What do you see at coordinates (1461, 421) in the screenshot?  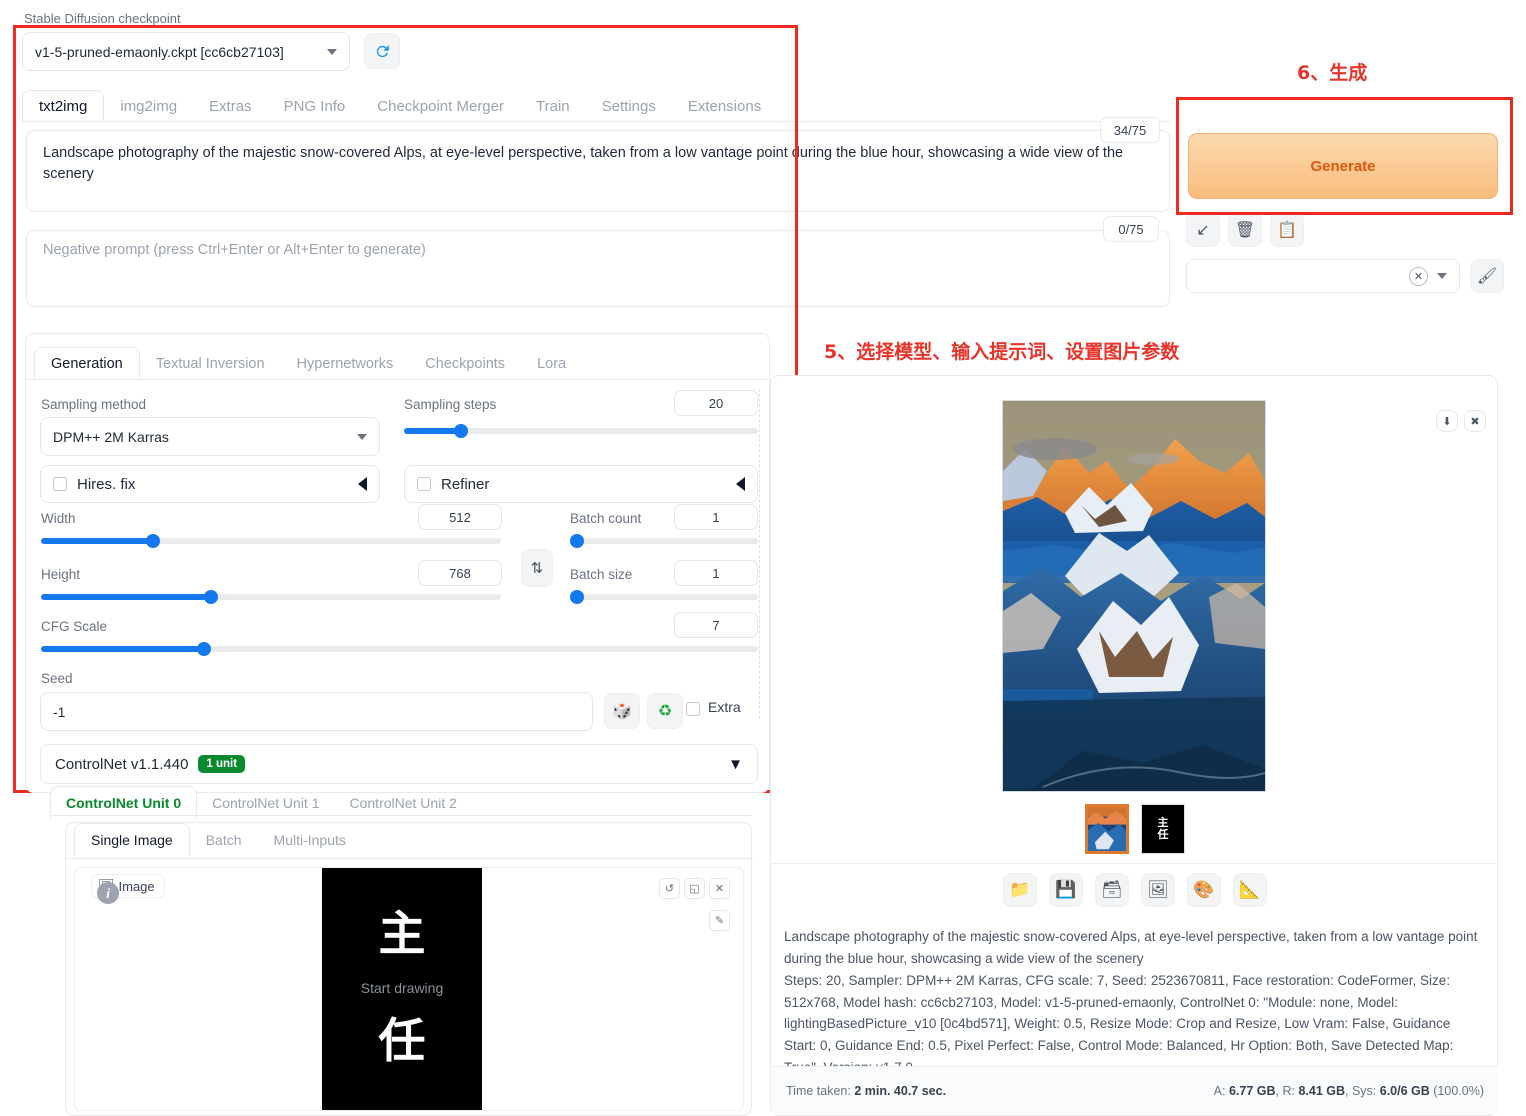 I see `image-toolbar: ⬇ ✖` at bounding box center [1461, 421].